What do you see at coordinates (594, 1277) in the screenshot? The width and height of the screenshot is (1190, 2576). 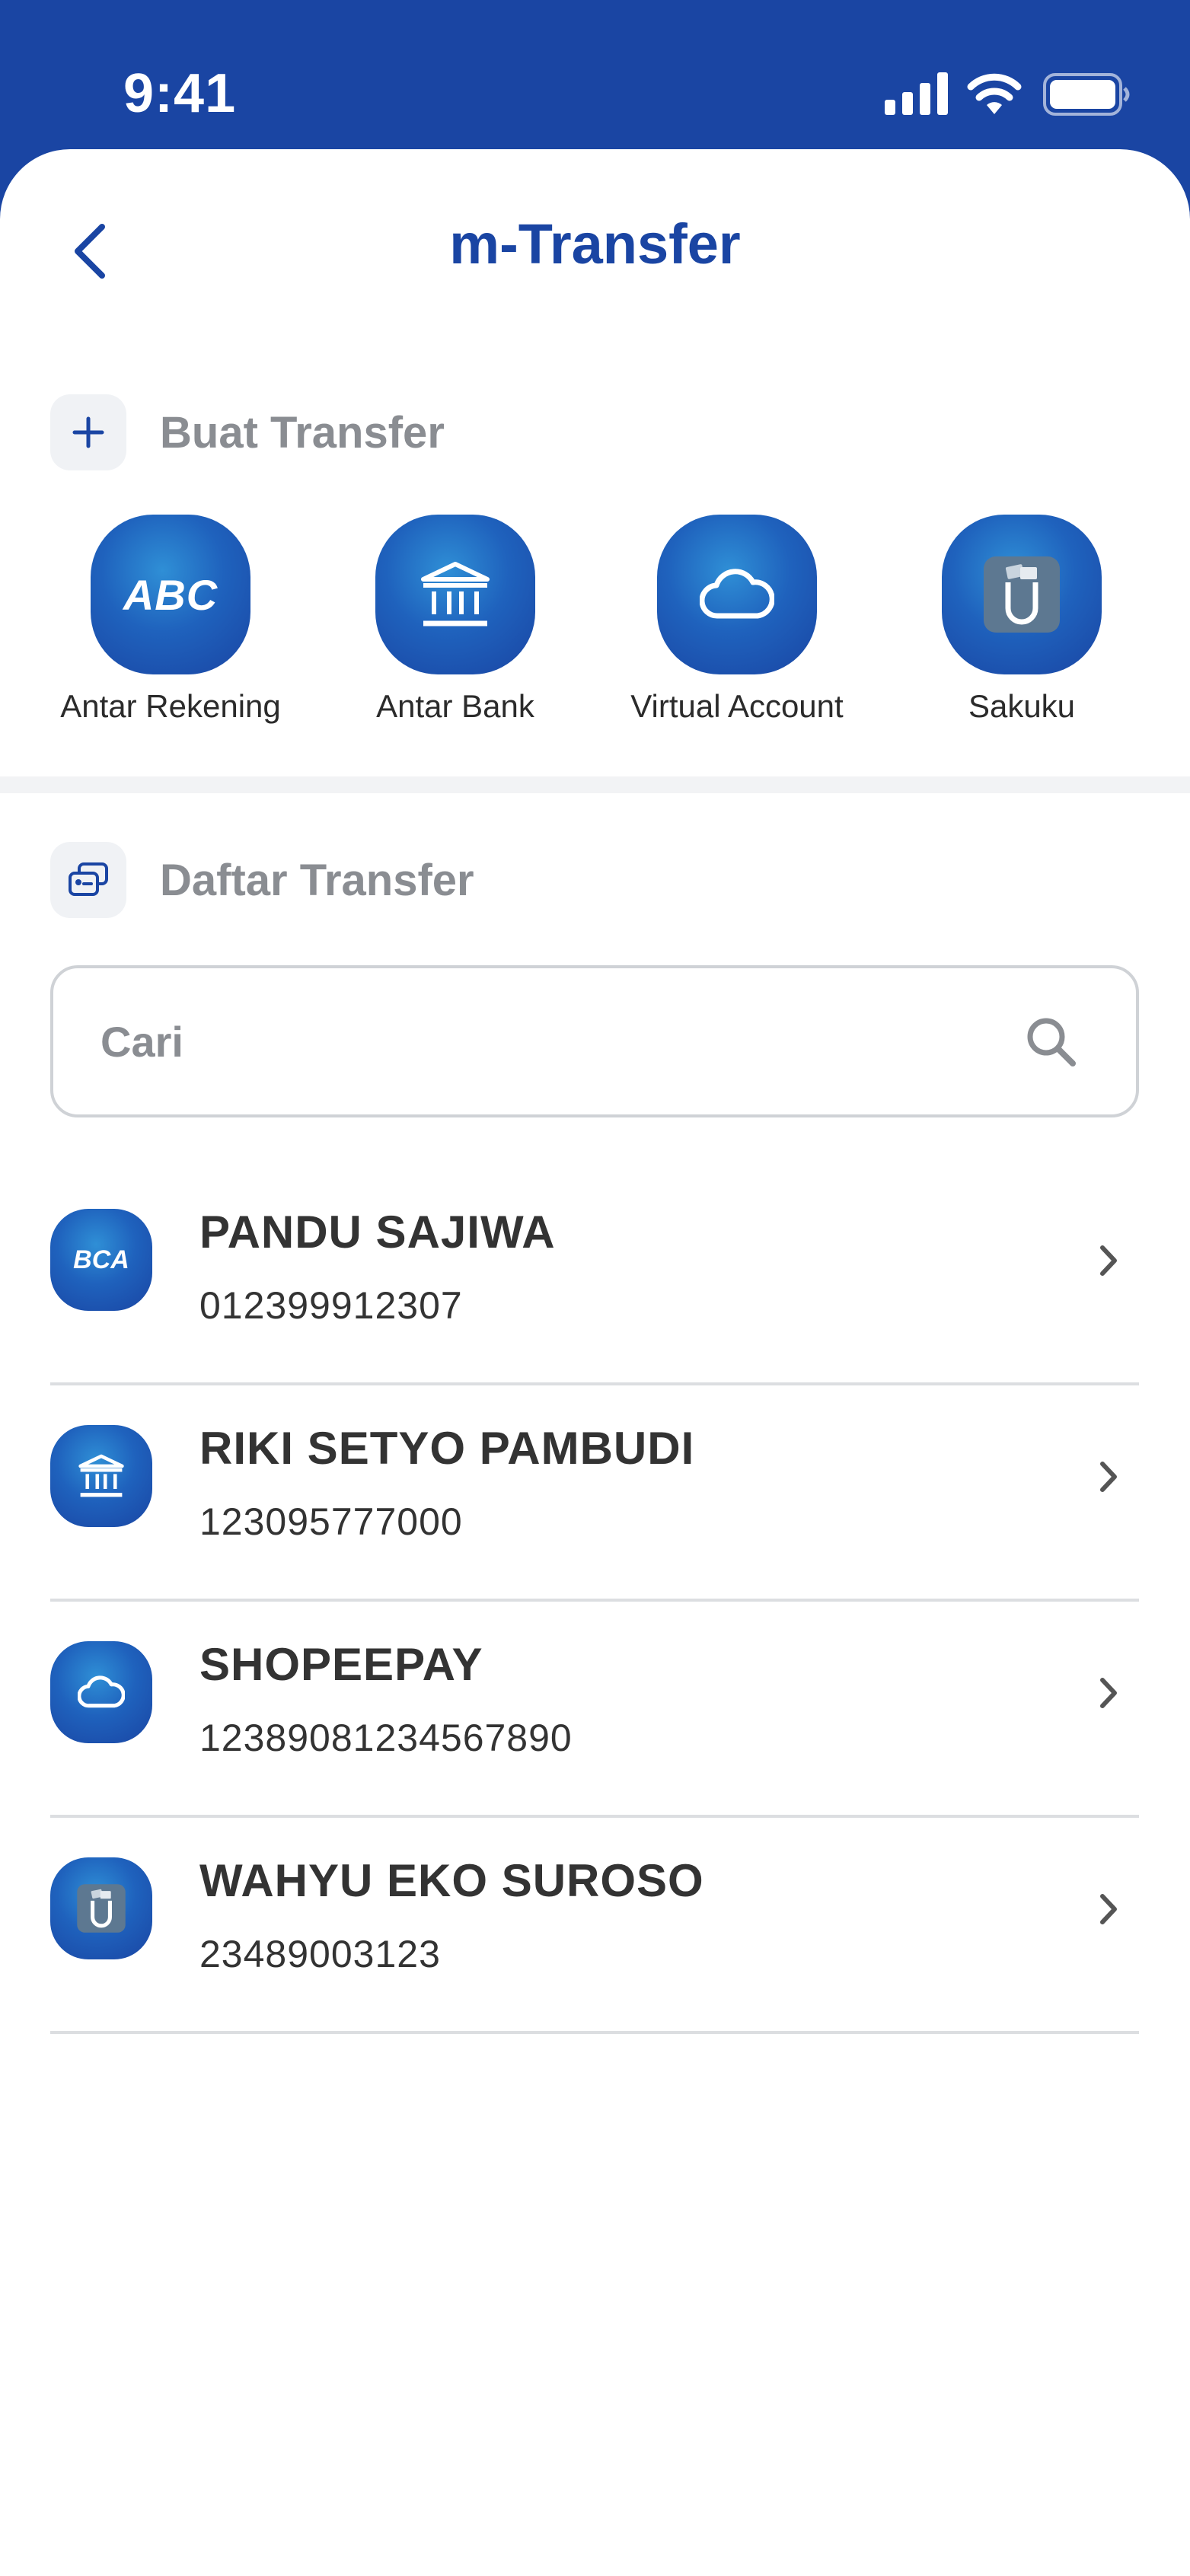 I see `list-item: BCA PANDU SAJIWA 012399912307` at bounding box center [594, 1277].